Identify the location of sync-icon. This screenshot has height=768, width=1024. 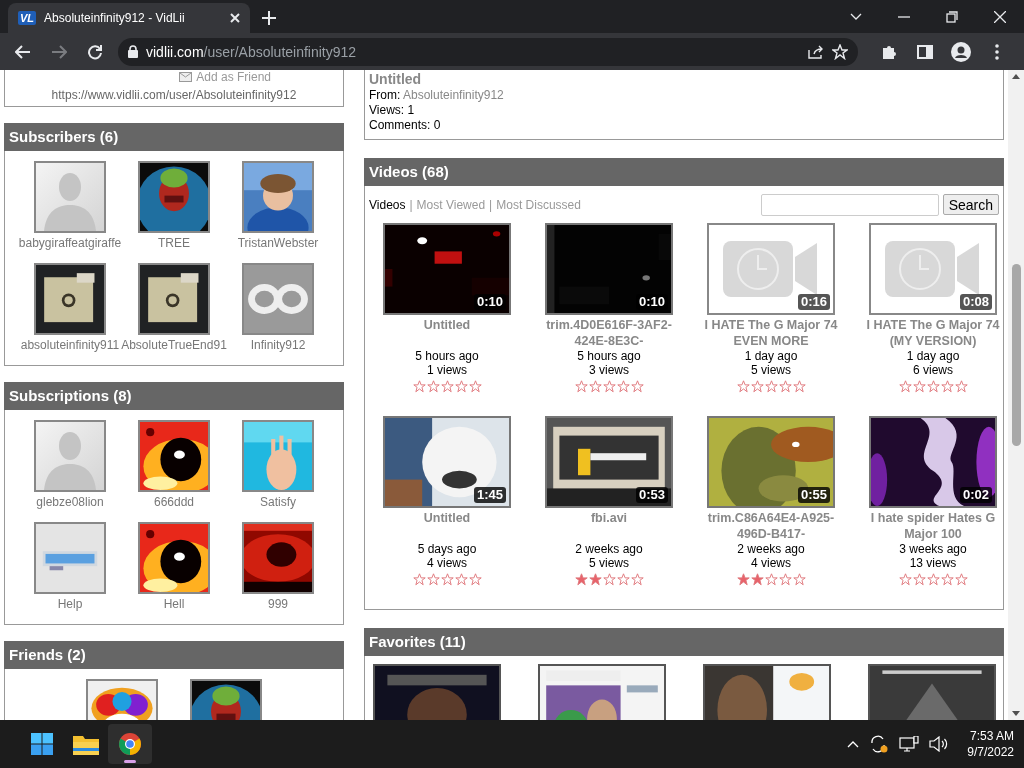
(879, 744).